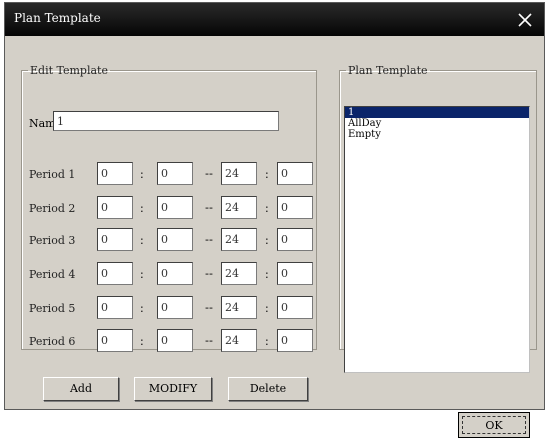  I want to click on modify-button: MODIFY, so click(173, 389).